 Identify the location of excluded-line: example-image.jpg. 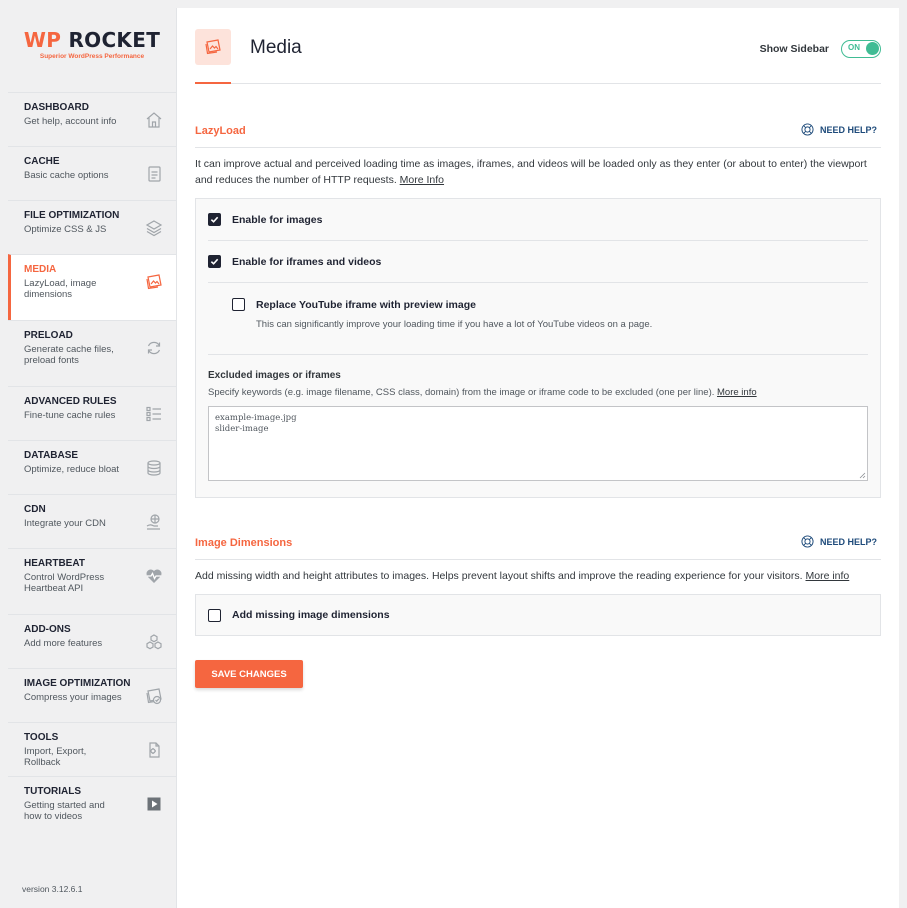
(256, 418).